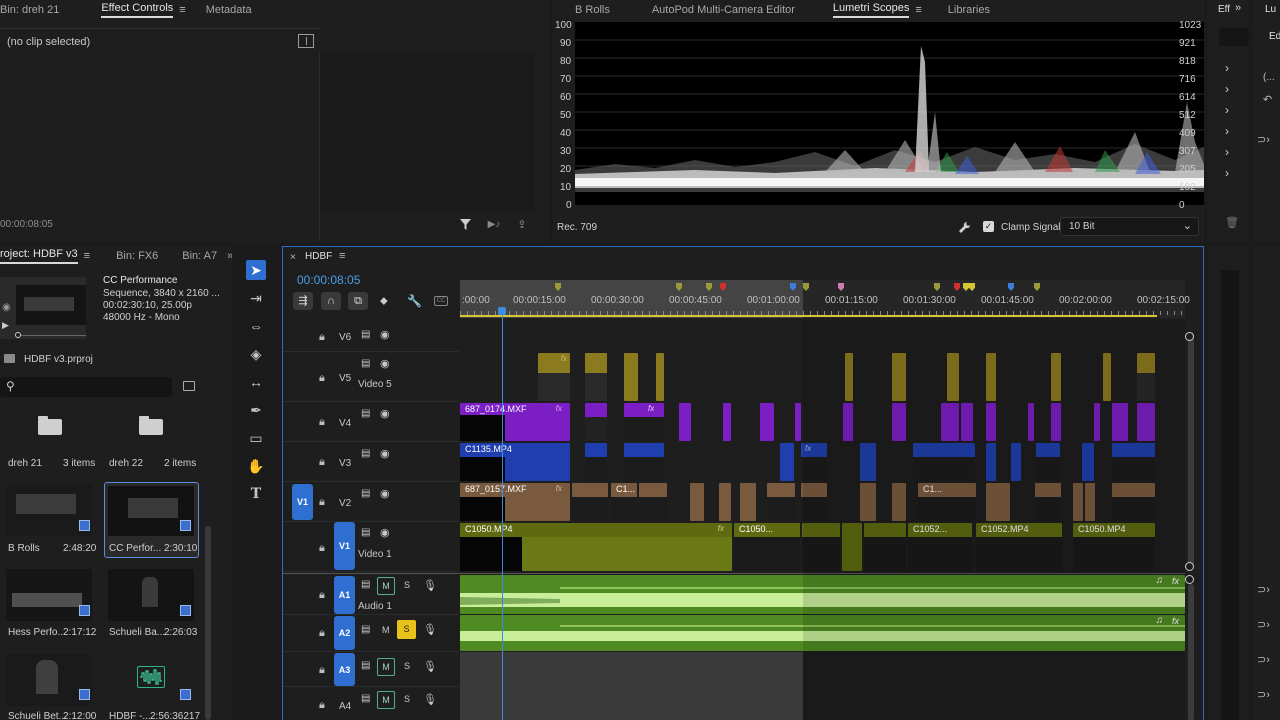  What do you see at coordinates (1232, 222) in the screenshot?
I see `trash-icon: 🗑` at bounding box center [1232, 222].